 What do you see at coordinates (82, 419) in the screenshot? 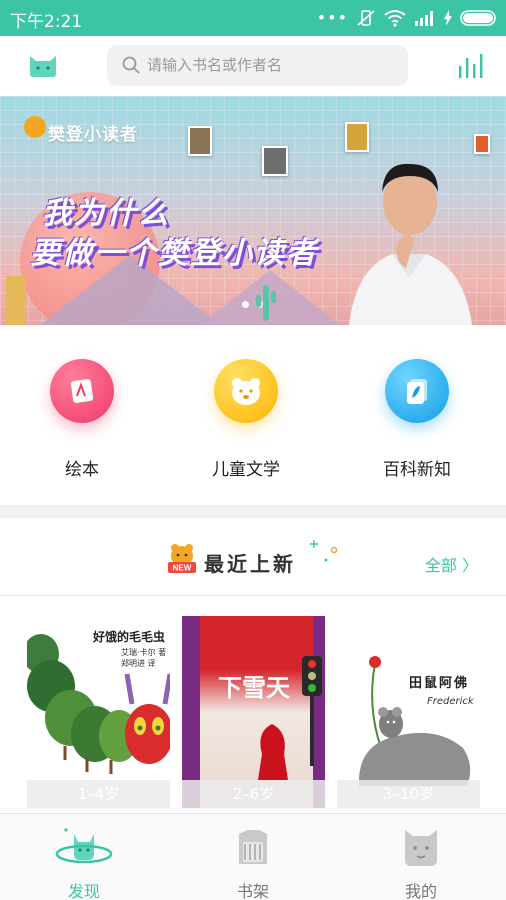
I see `category-picture-book: 绘本` at bounding box center [82, 419].